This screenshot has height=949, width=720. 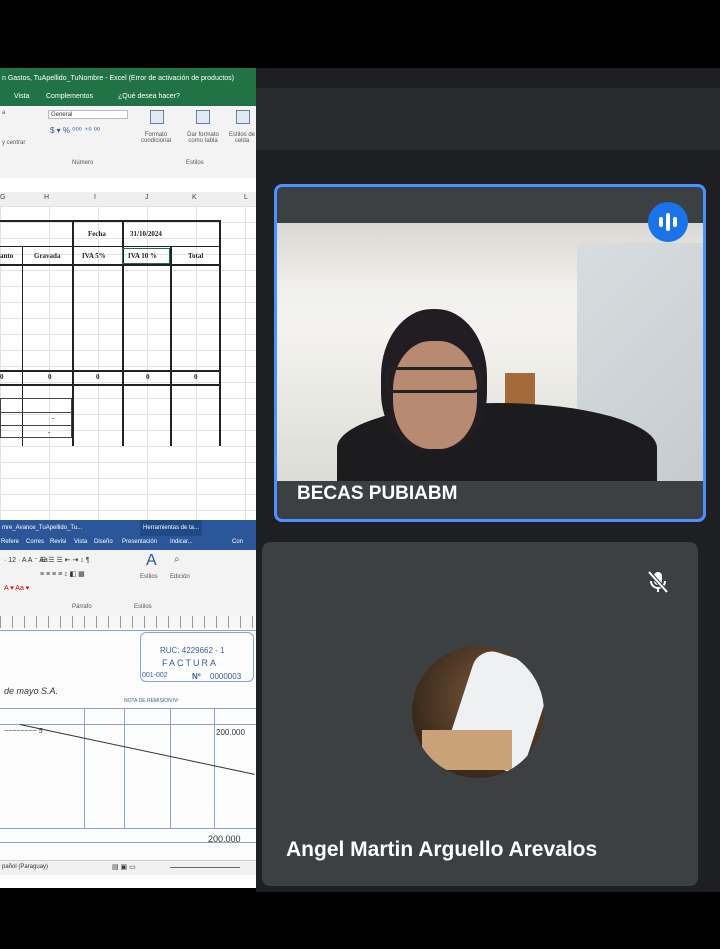 What do you see at coordinates (128, 185) in the screenshot?
I see `formula-bar` at bounding box center [128, 185].